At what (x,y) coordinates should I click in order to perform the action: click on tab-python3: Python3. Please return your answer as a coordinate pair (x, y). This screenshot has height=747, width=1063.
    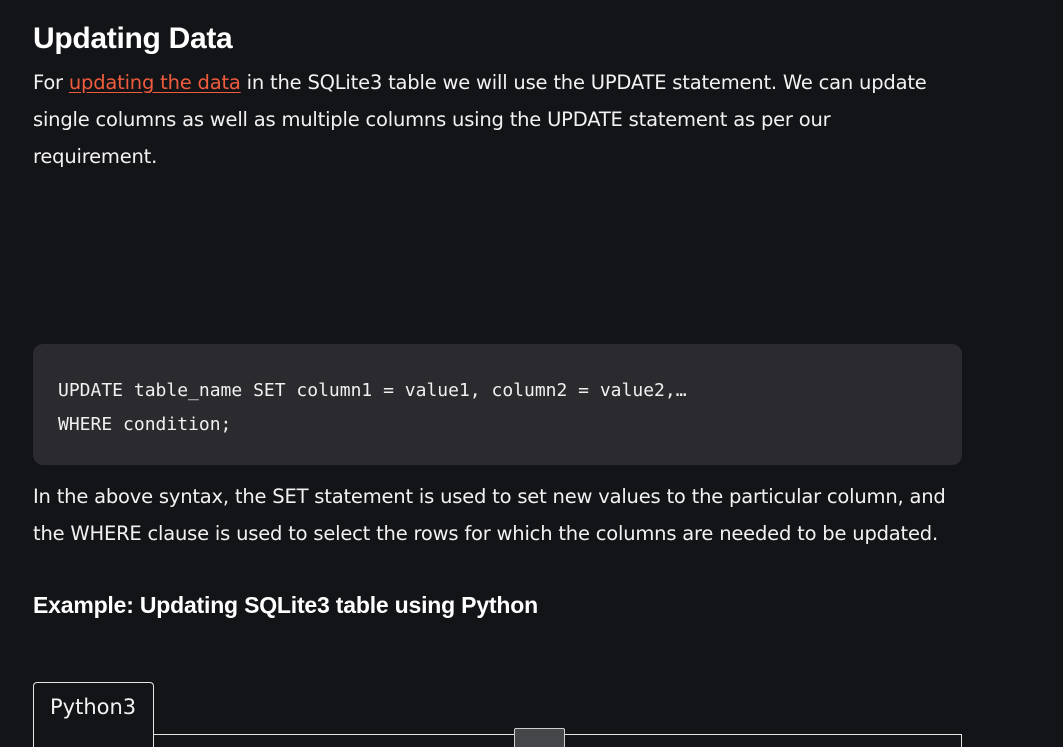
    Looking at the image, I should click on (93, 714).